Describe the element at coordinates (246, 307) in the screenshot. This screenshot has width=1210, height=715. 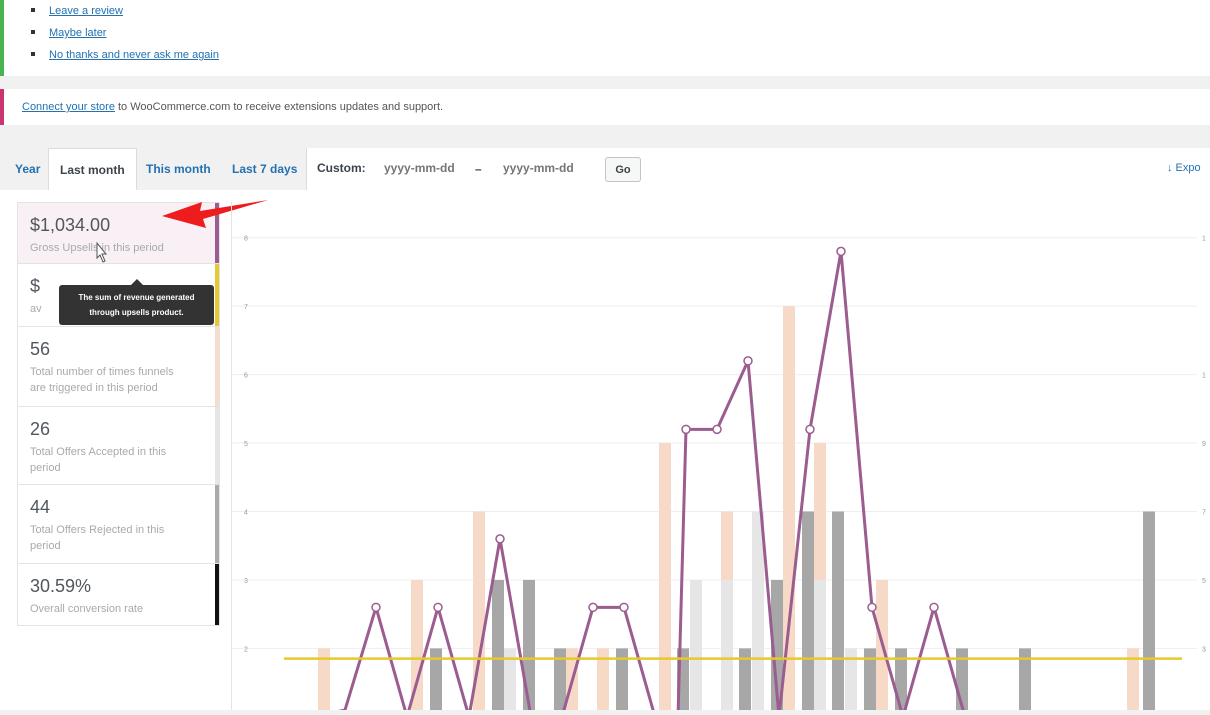
I see `left-axis-tick-label: 7` at that location.